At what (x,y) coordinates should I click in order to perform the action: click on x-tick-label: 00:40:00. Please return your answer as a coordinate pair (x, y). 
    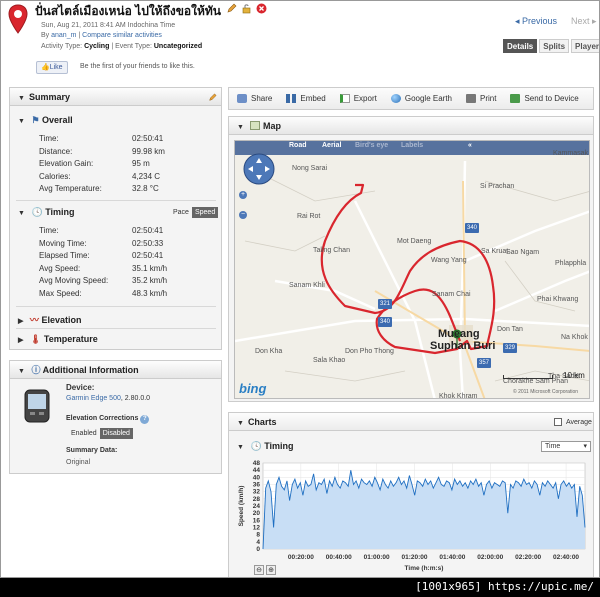
    Looking at the image, I should click on (339, 557).